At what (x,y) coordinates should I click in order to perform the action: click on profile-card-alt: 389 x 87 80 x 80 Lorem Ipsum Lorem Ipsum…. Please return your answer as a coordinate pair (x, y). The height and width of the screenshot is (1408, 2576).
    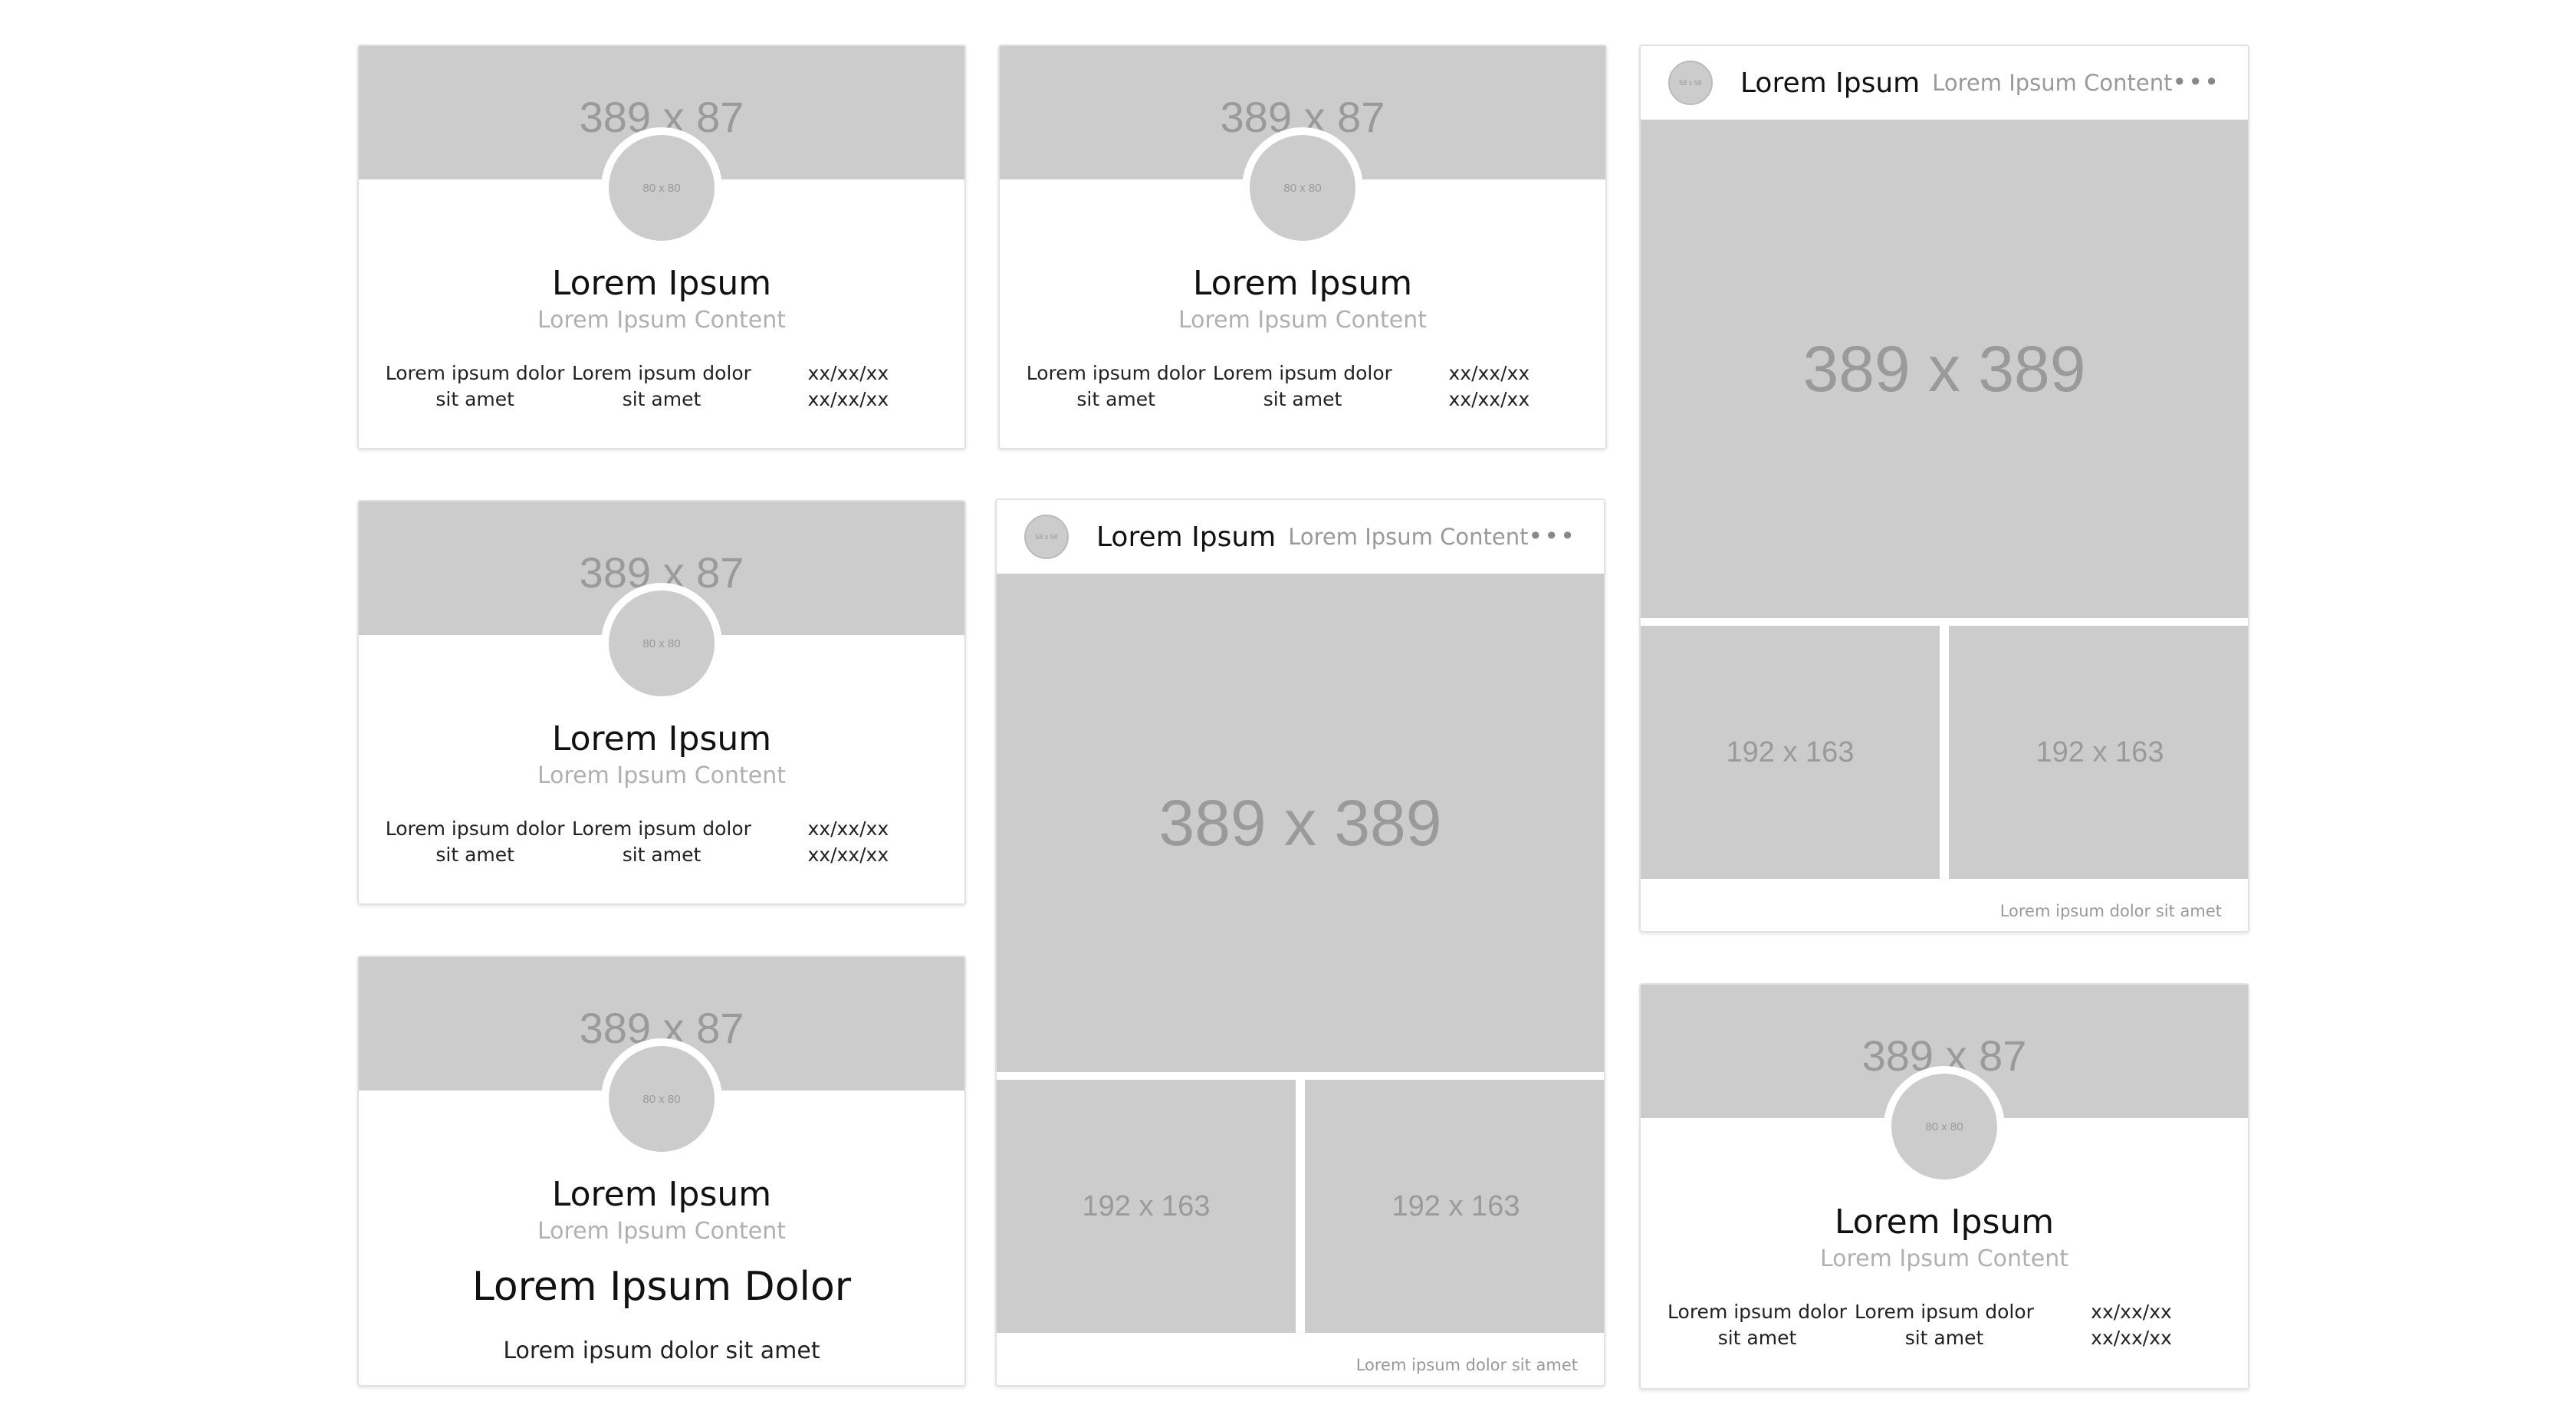
    Looking at the image, I should click on (661, 1171).